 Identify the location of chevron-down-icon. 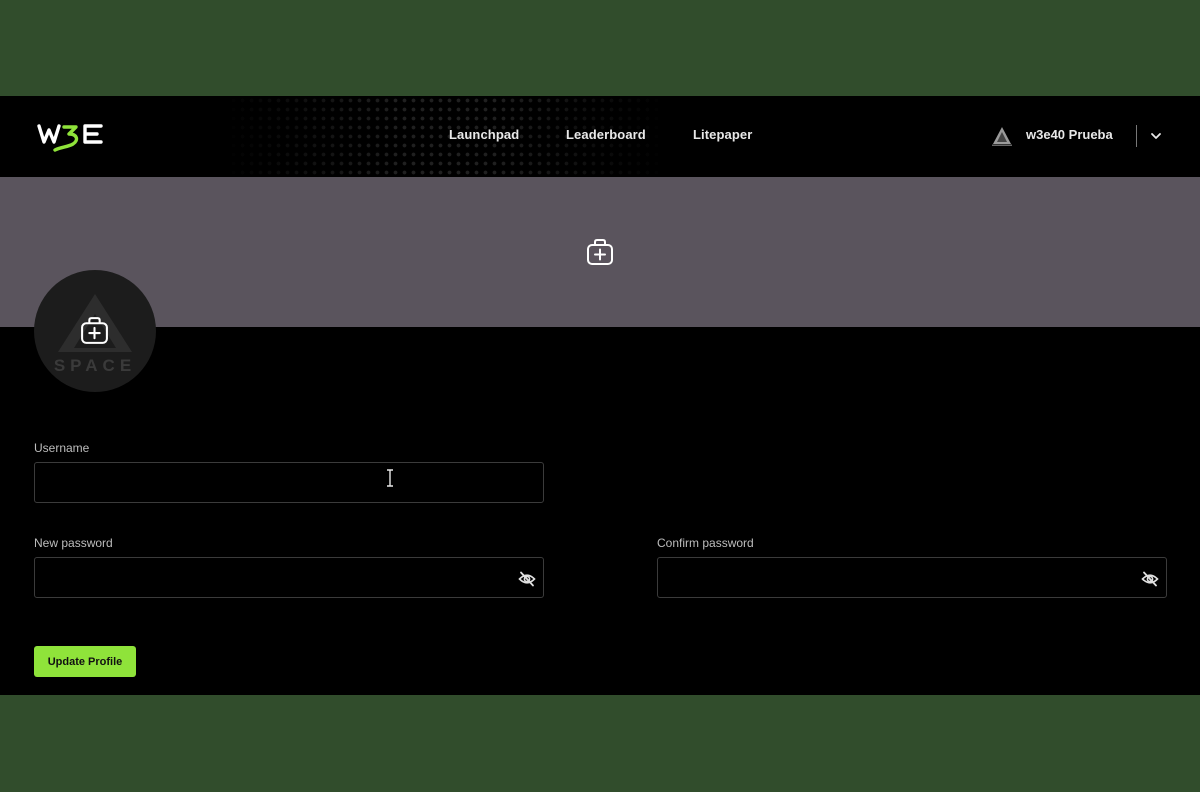
(1156, 136).